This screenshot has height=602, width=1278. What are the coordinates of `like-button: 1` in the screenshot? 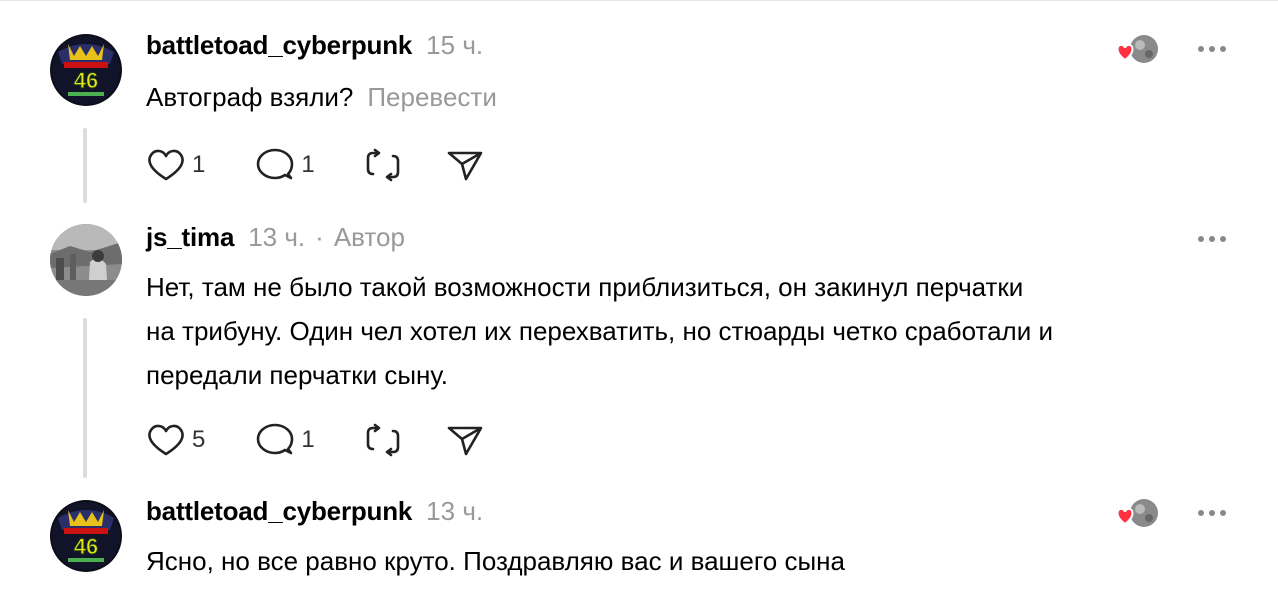 It's located at (175, 165).